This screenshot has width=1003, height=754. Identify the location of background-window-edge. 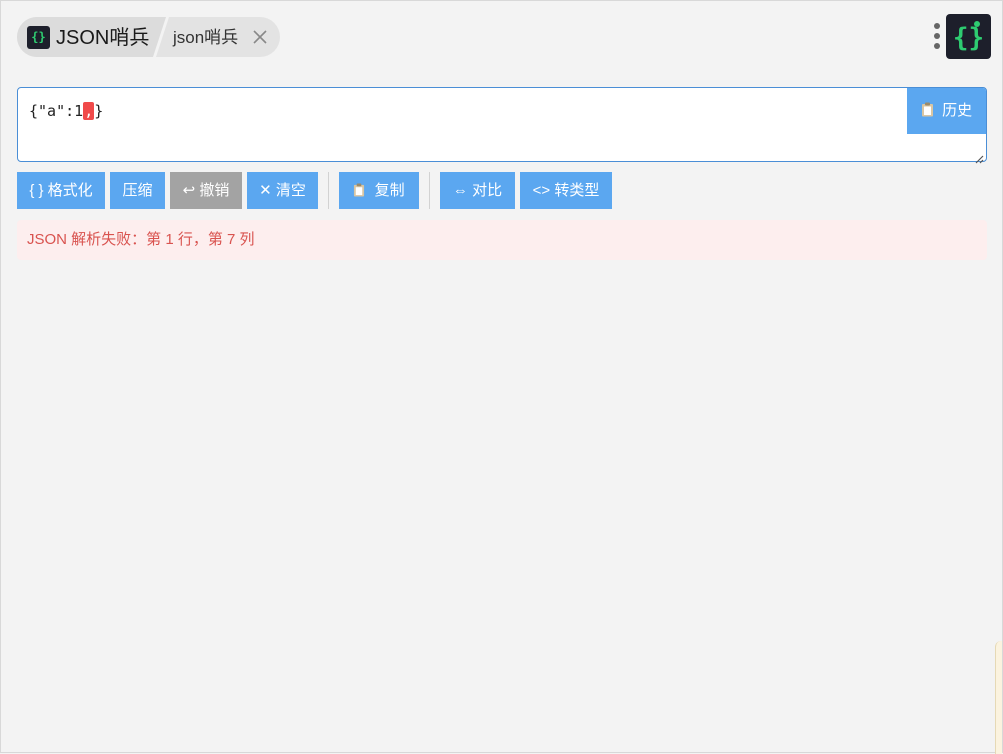
(998, 697).